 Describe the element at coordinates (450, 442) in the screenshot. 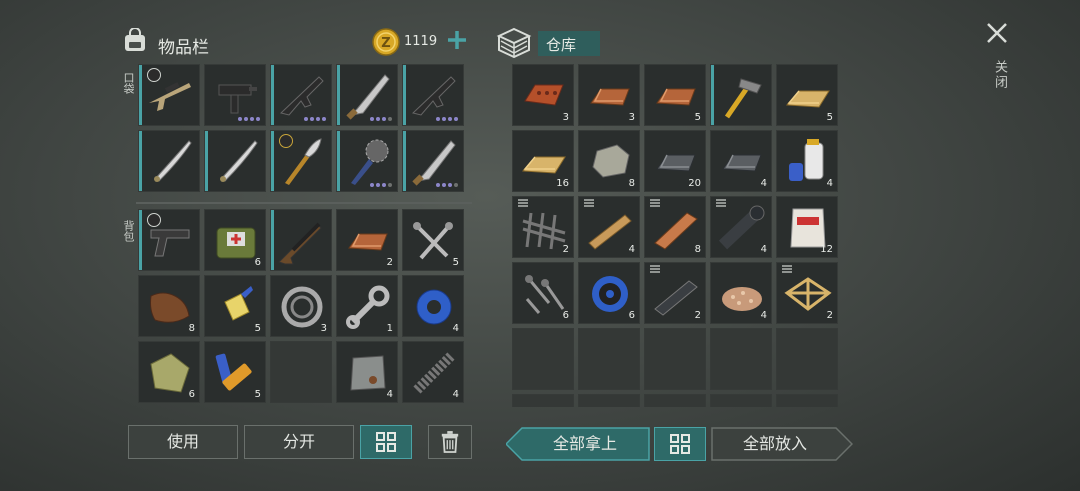

I see `discard-button` at that location.